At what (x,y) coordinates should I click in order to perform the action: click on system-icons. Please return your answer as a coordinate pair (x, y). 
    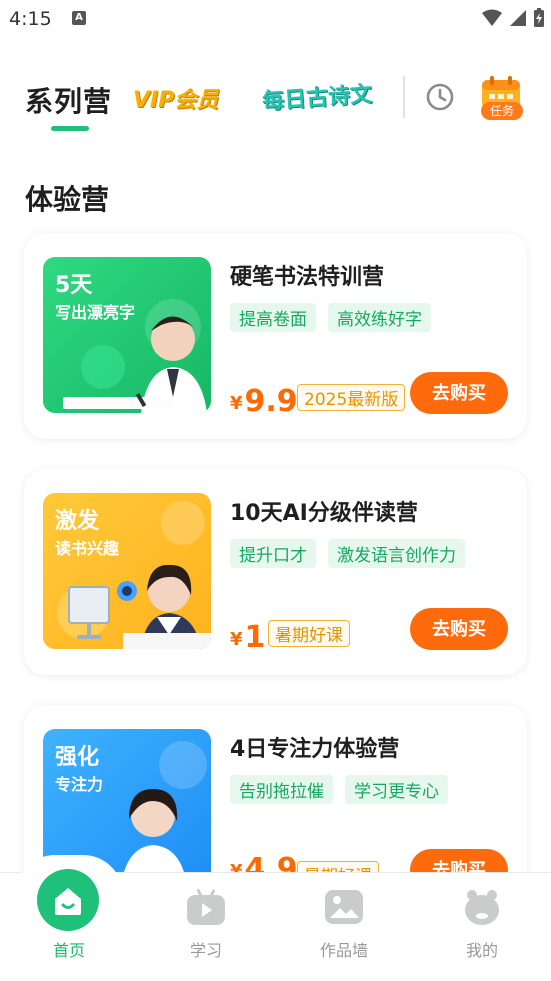
    Looking at the image, I should click on (513, 18).